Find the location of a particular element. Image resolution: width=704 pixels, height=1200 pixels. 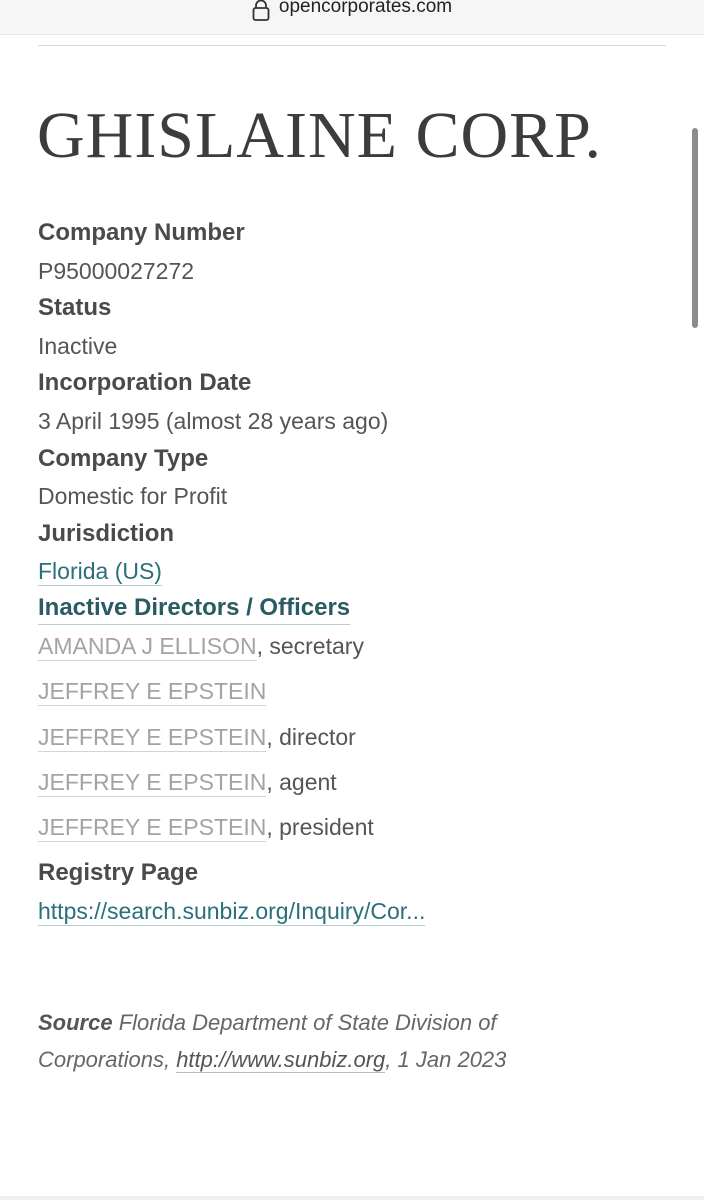

officer-item: JEFFREY E EPSTEIN is located at coordinates (152, 691).